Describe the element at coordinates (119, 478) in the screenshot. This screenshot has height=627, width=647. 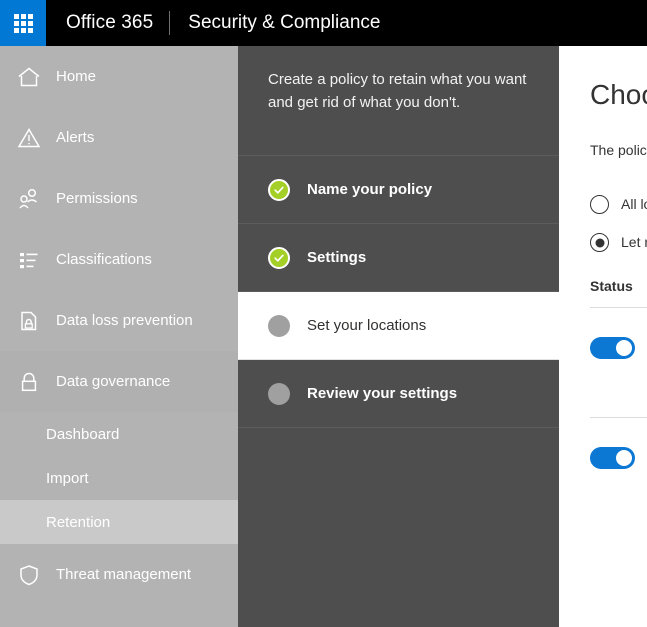
I see `sidebar-subitem-import: Import` at that location.